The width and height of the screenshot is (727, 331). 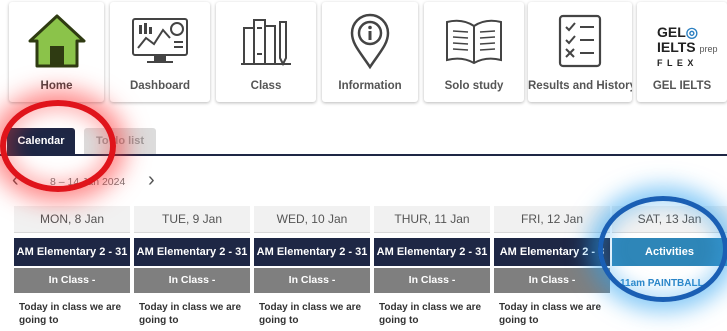 What do you see at coordinates (474, 41) in the screenshot?
I see `book-icon` at bounding box center [474, 41].